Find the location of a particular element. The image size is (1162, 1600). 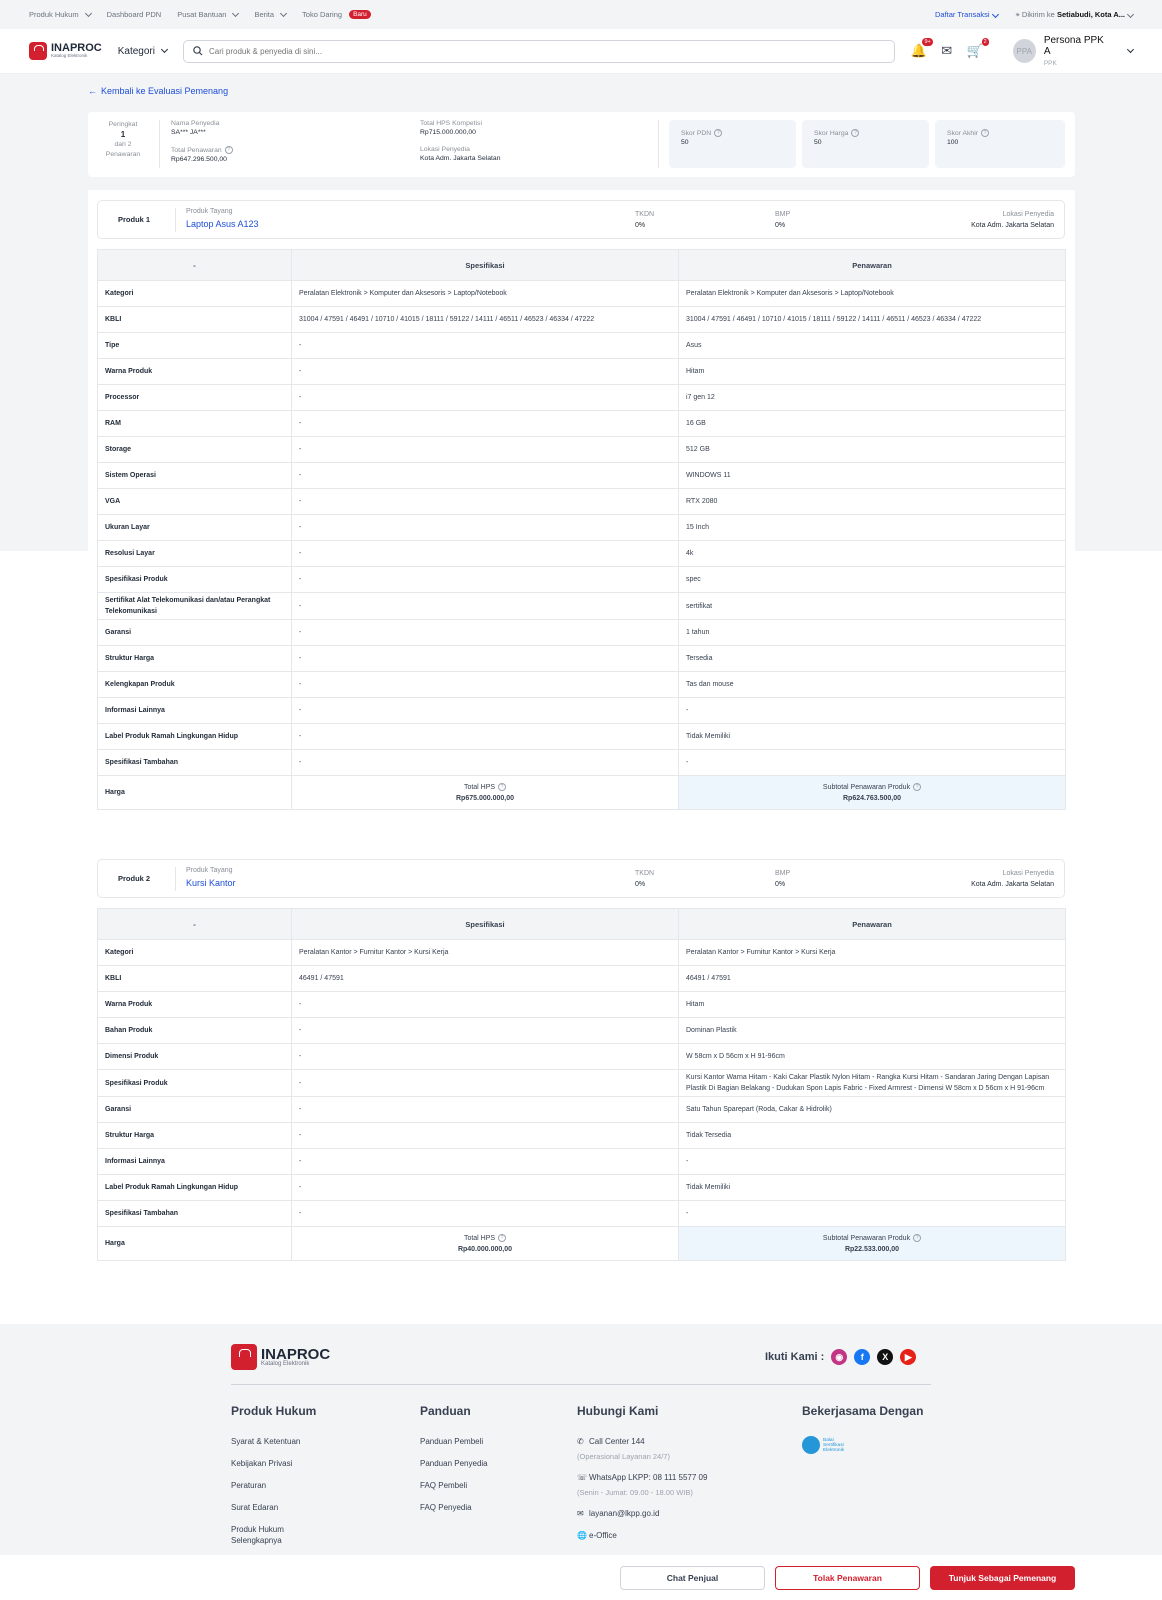

row-label: Kategori is located at coordinates (194, 952).